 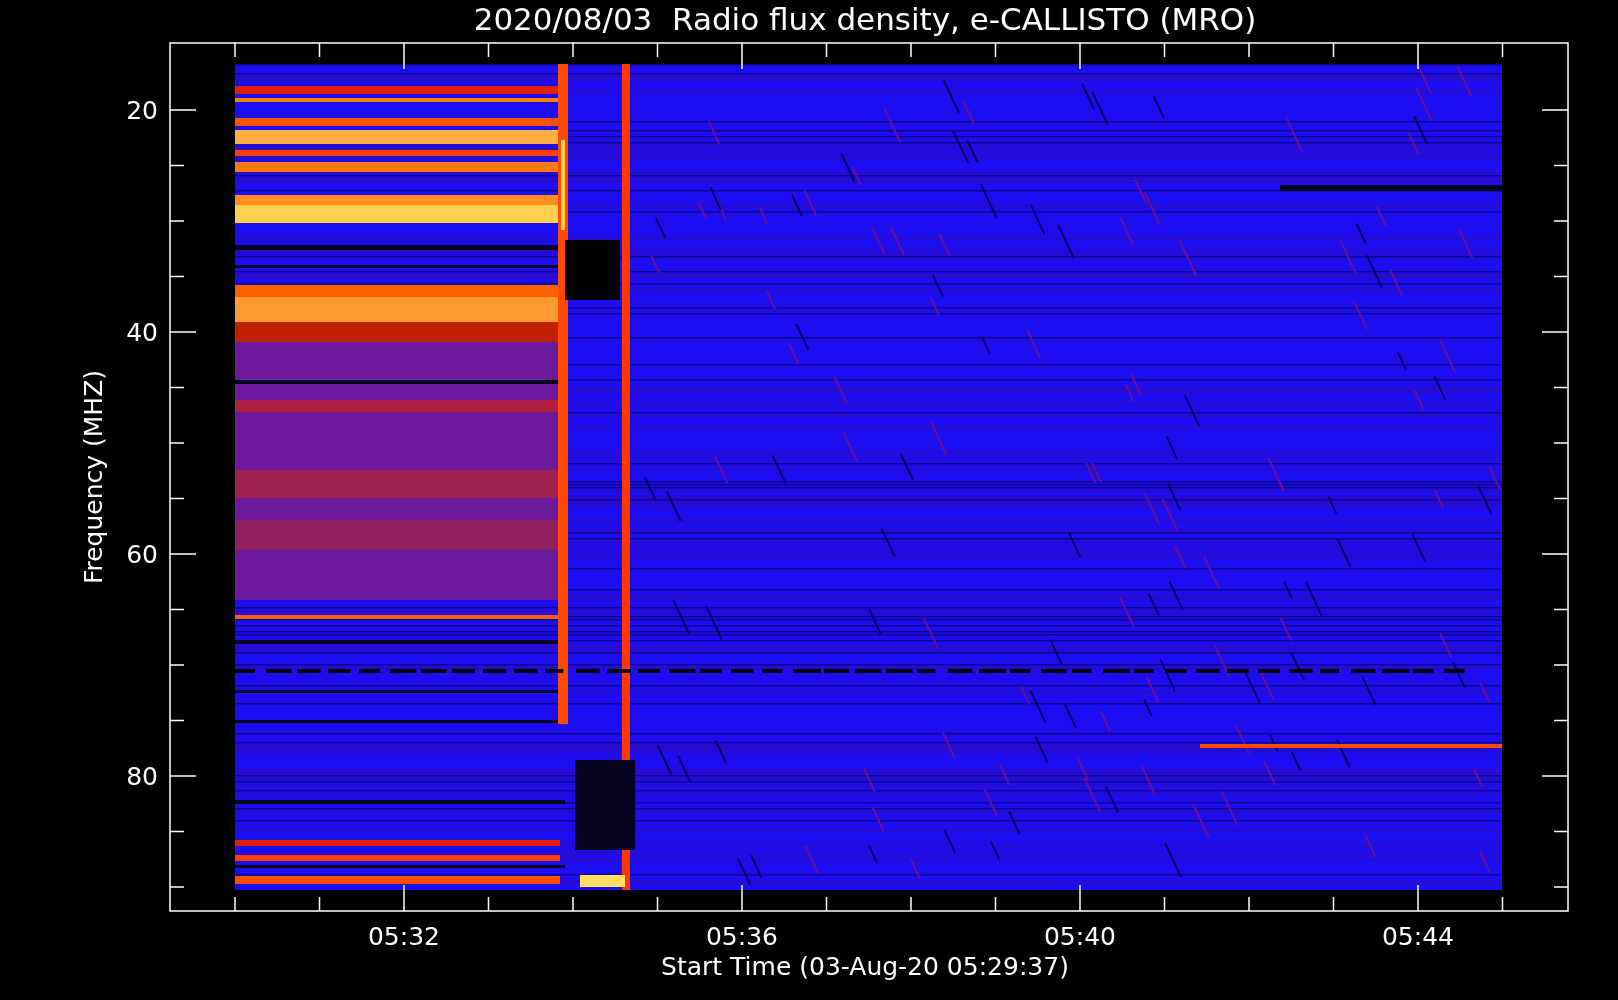 I want to click on tick-label: 05:32, so click(x=404, y=936).